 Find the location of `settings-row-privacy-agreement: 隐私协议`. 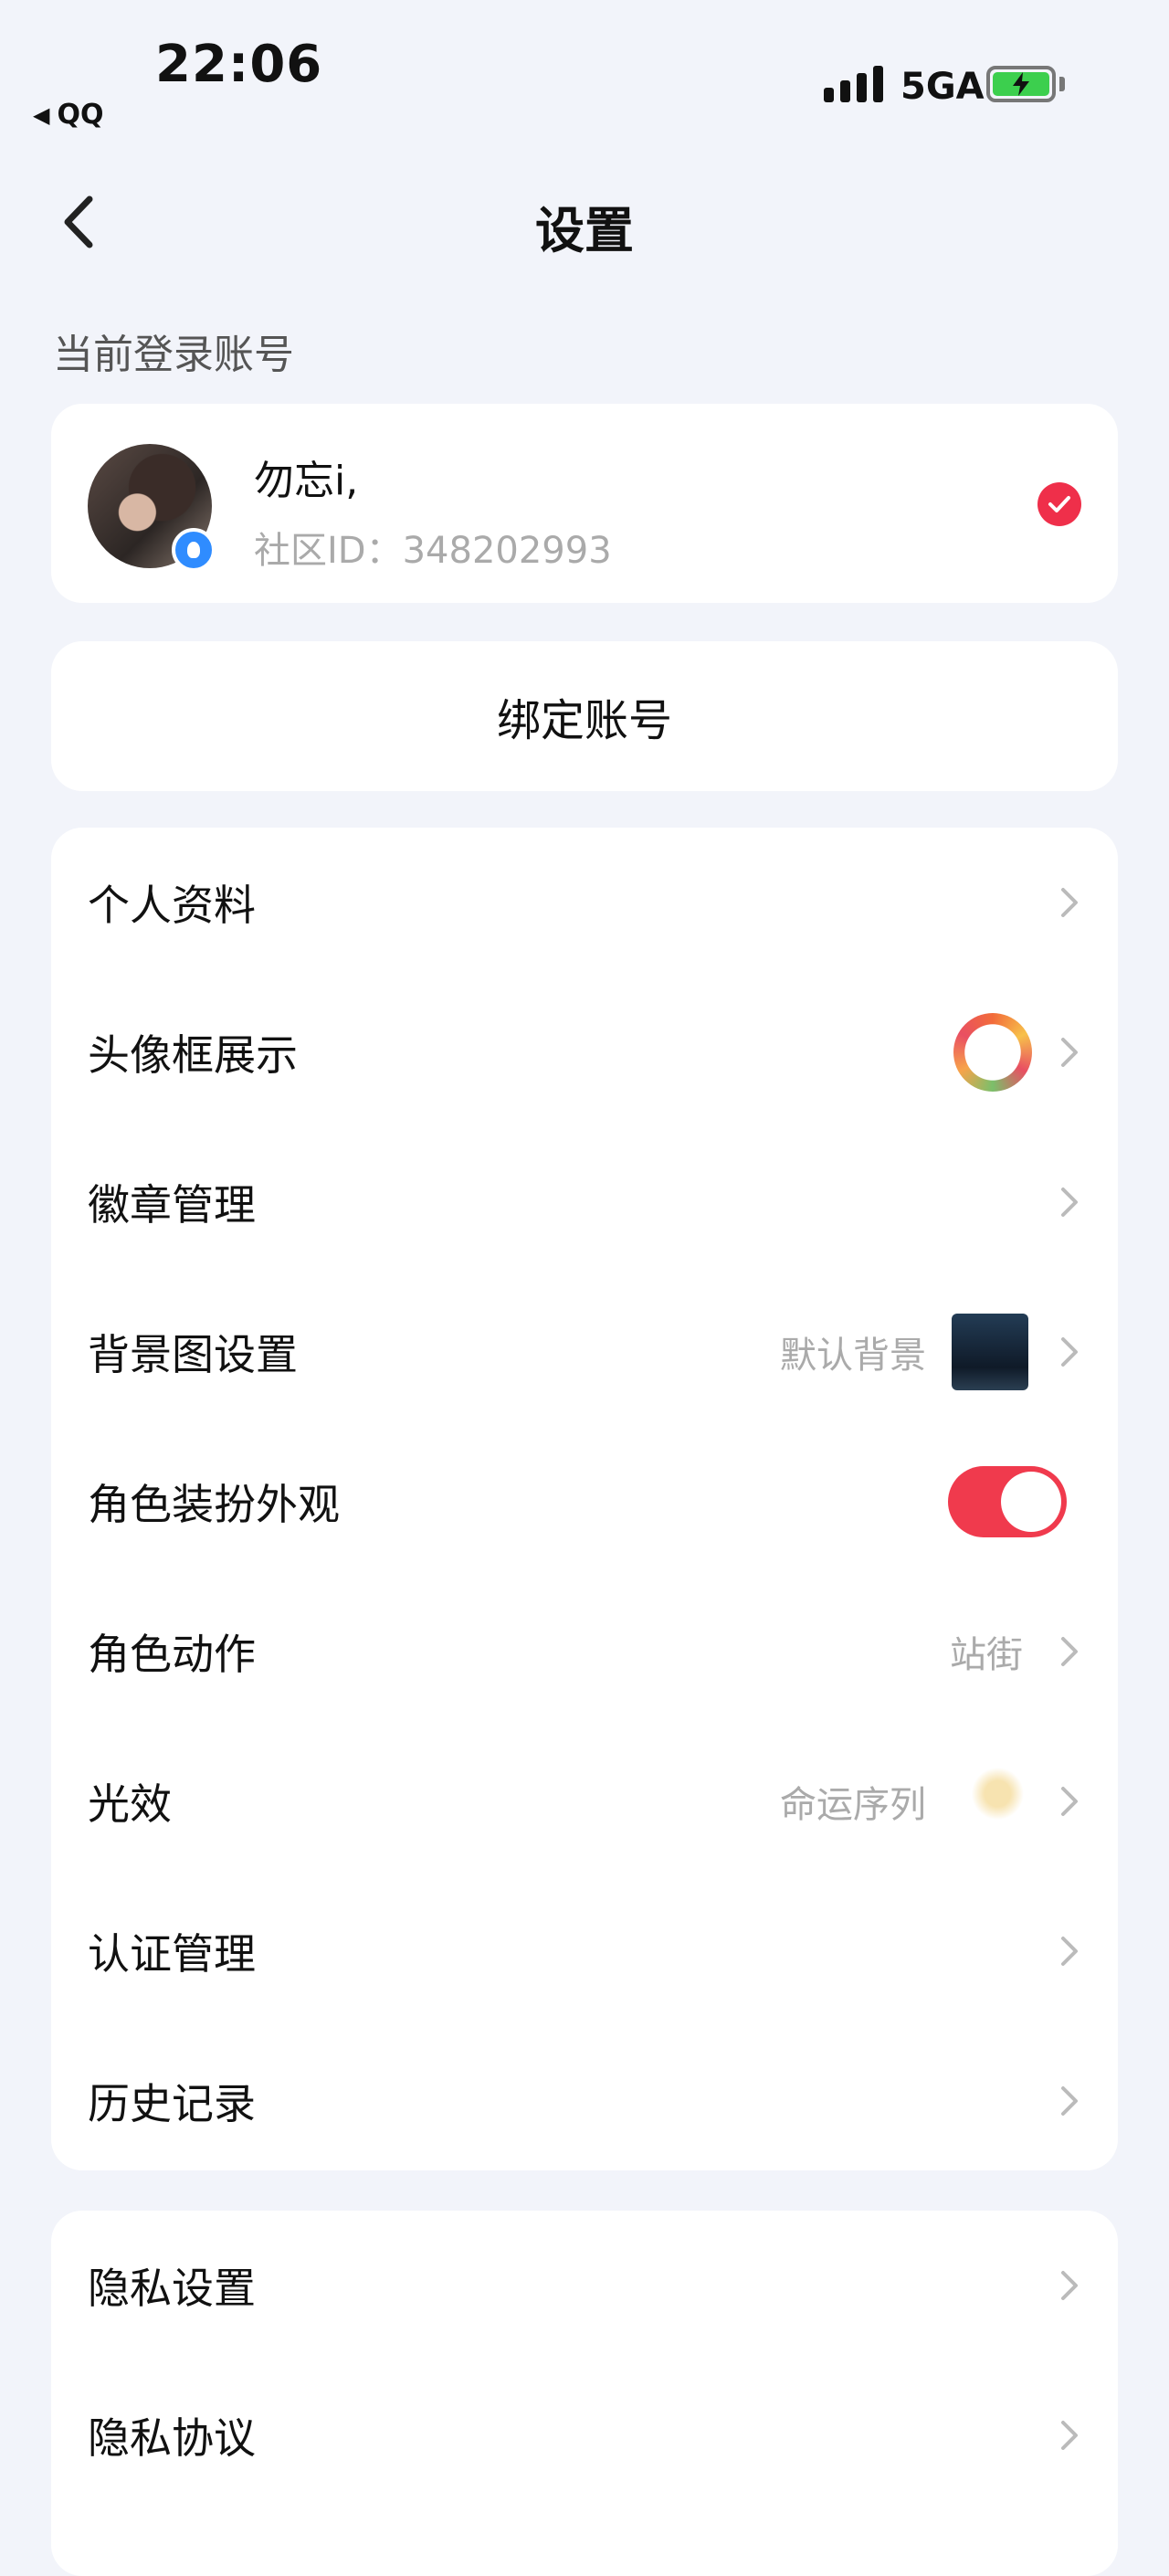

settings-row-privacy-agreement: 隐私协议 is located at coordinates (584, 2435).